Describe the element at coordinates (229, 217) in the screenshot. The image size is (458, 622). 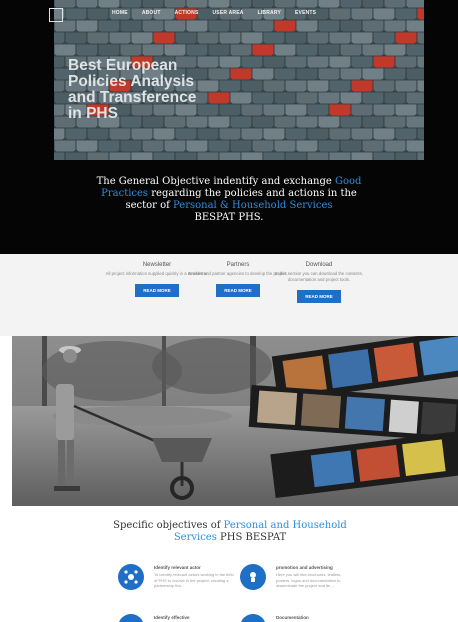
I see `tagline-part: BESPAT PHS.` at that location.